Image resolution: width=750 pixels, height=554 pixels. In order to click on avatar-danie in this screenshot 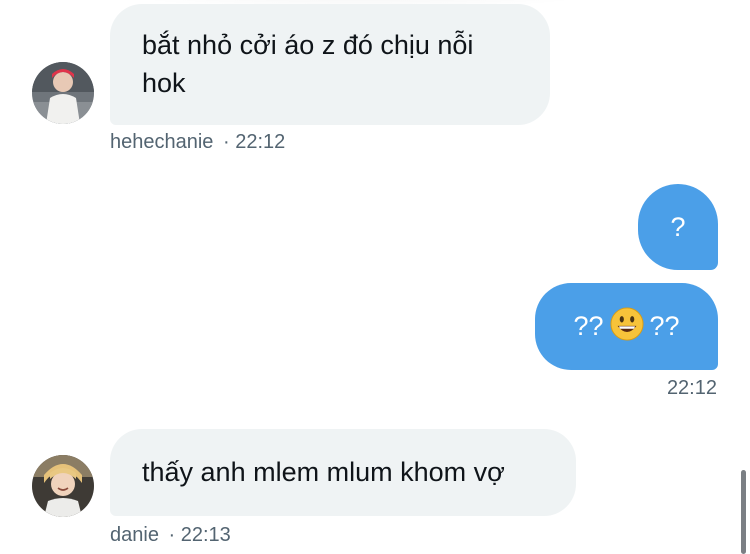, I will do `click(63, 486)`.